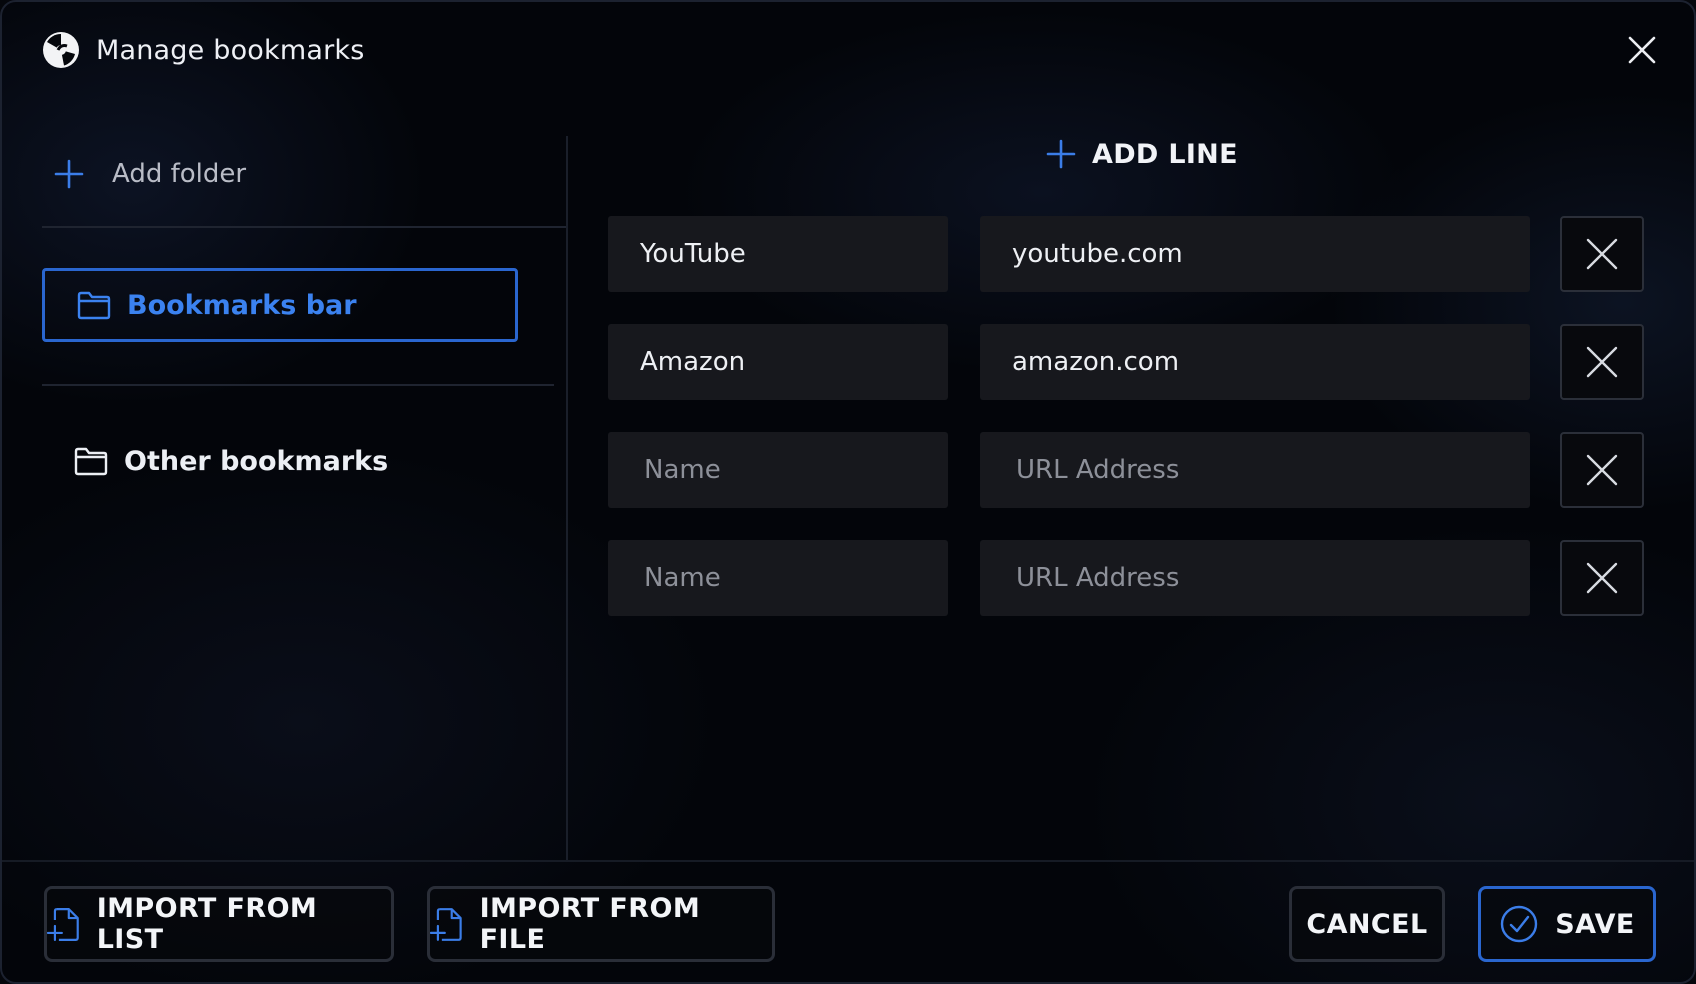 The image size is (1696, 984). I want to click on app-logo-icon, so click(61, 50).